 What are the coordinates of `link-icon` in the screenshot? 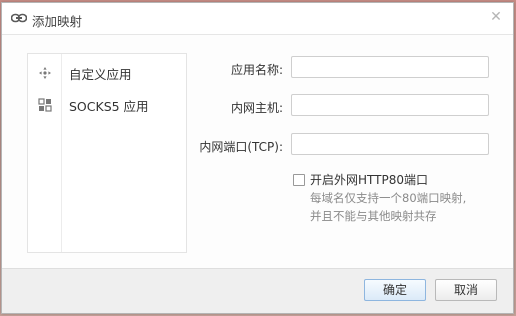 It's located at (19, 18).